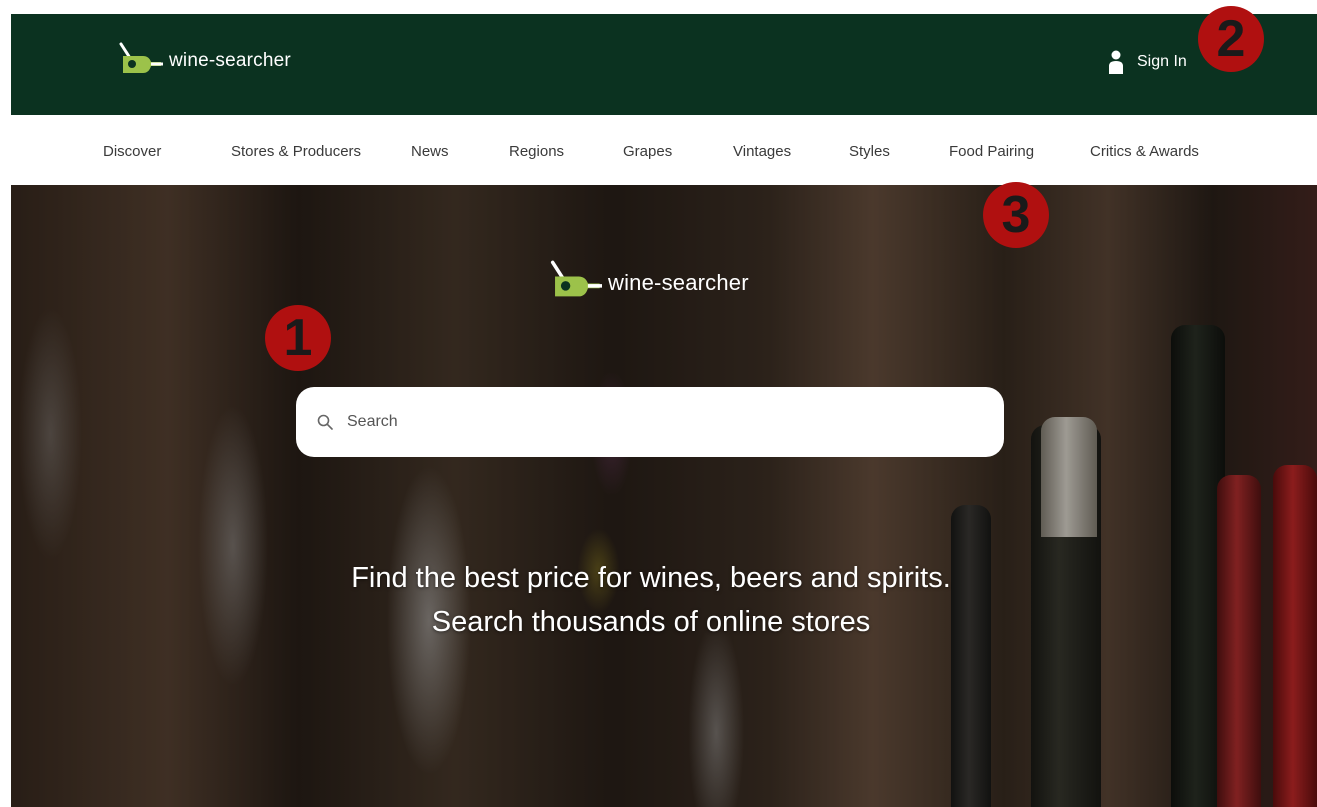 The width and height of the screenshot is (1317, 807). Describe the element at coordinates (651, 622) in the screenshot. I see `tagline-line-2: Search thousands of online stores` at that location.